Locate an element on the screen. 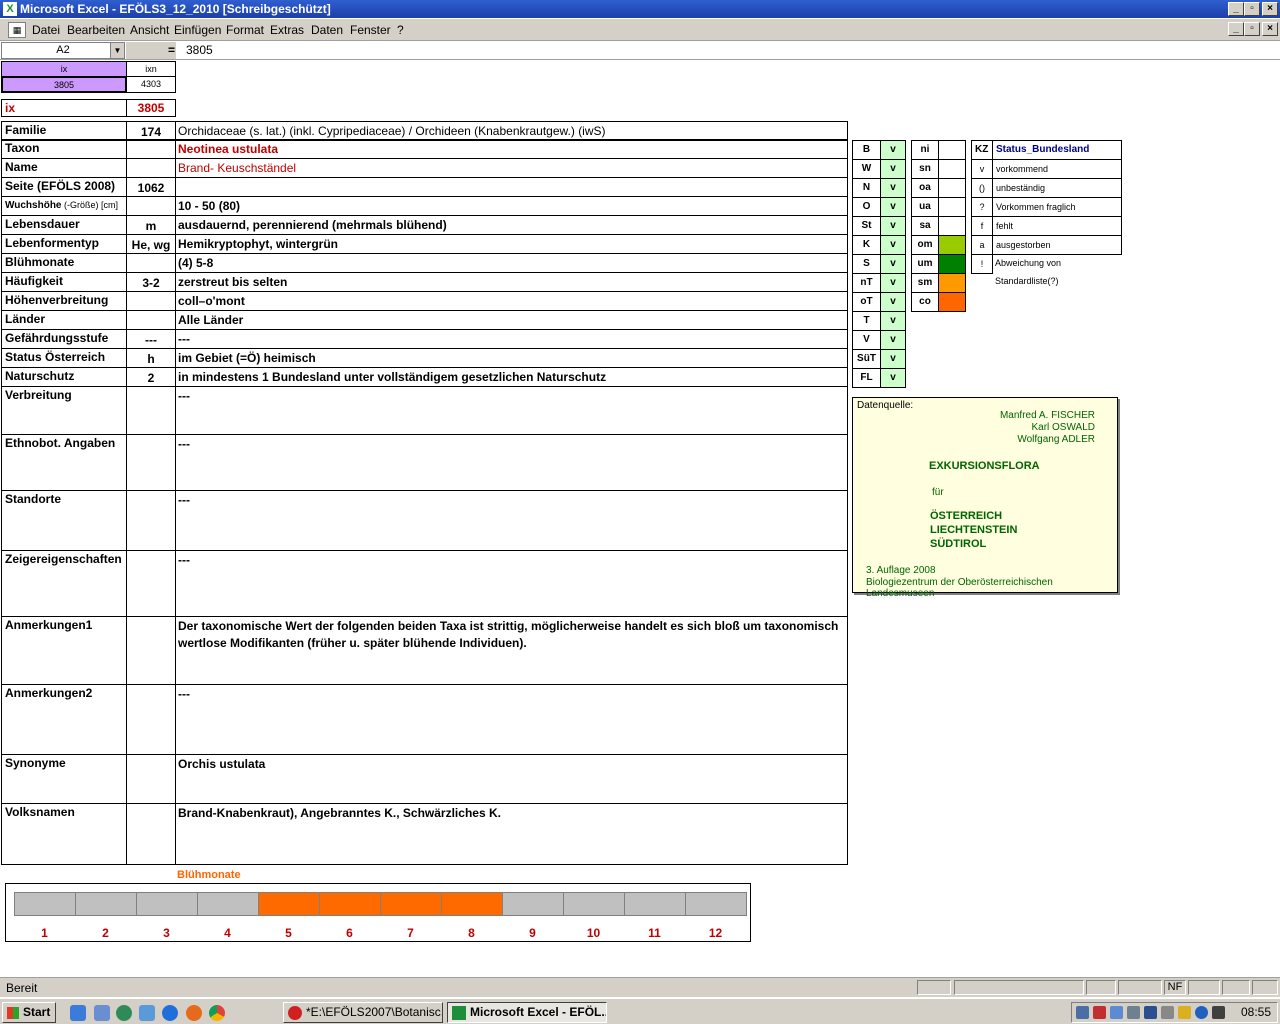 The height and width of the screenshot is (1024, 1280). row-code: He, wg is located at coordinates (151, 244).